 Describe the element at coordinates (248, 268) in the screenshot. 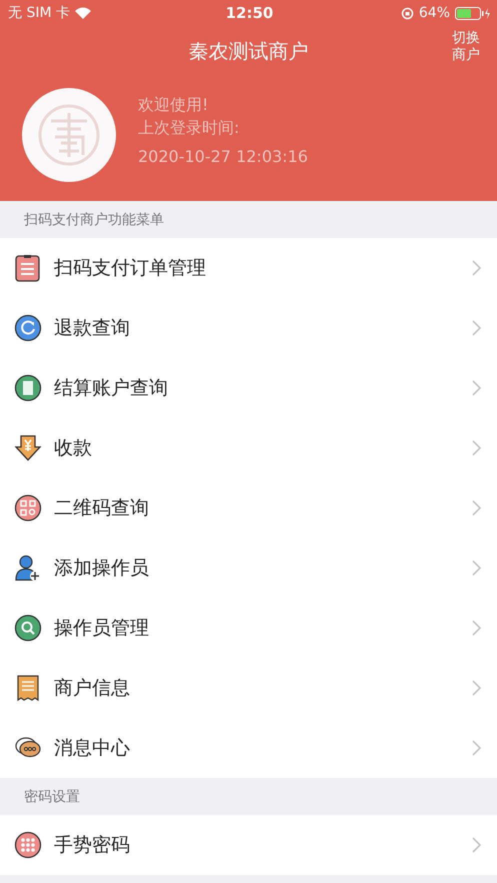

I see `menu-item: 扫码支付订单管理` at that location.